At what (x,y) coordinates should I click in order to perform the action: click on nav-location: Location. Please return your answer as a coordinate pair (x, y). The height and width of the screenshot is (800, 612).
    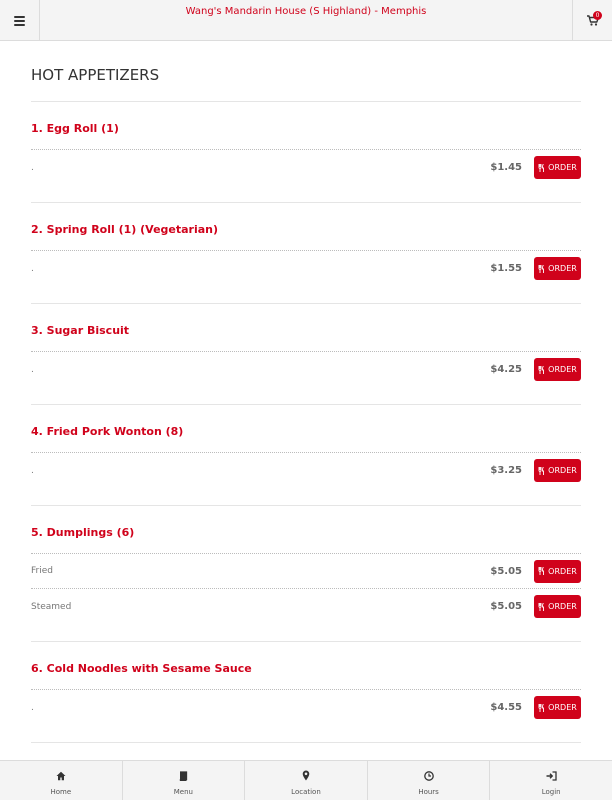
    Looking at the image, I should click on (306, 780).